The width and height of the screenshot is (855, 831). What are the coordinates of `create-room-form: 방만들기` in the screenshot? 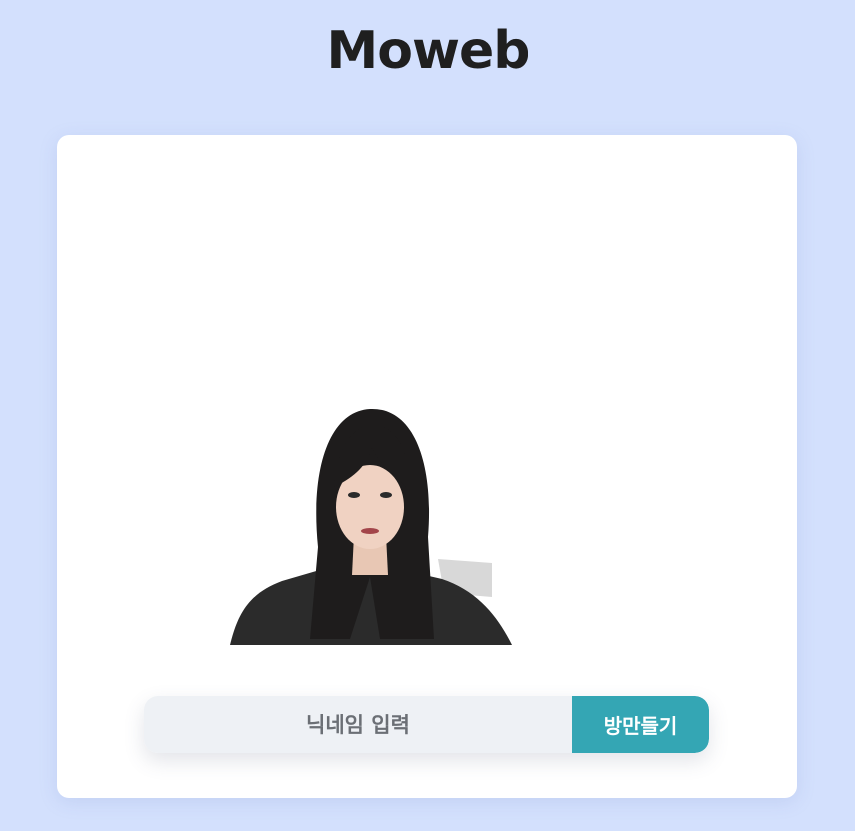 It's located at (426, 724).